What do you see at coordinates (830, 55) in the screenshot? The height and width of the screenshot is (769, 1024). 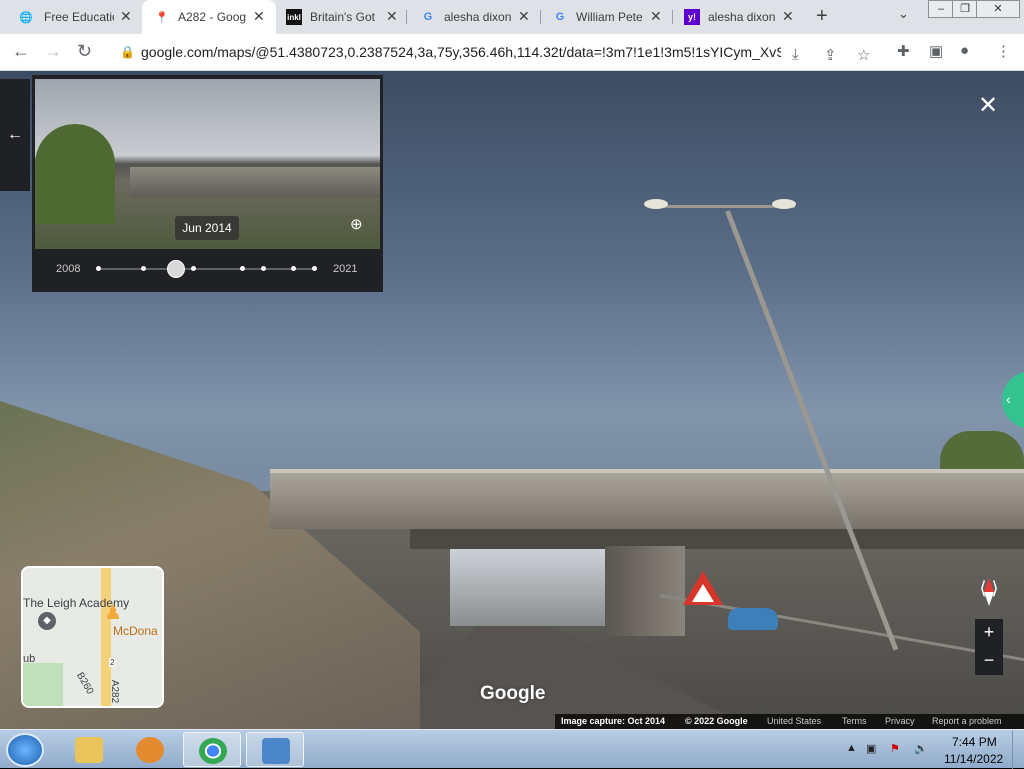 I see `share-icon: ⇪` at bounding box center [830, 55].